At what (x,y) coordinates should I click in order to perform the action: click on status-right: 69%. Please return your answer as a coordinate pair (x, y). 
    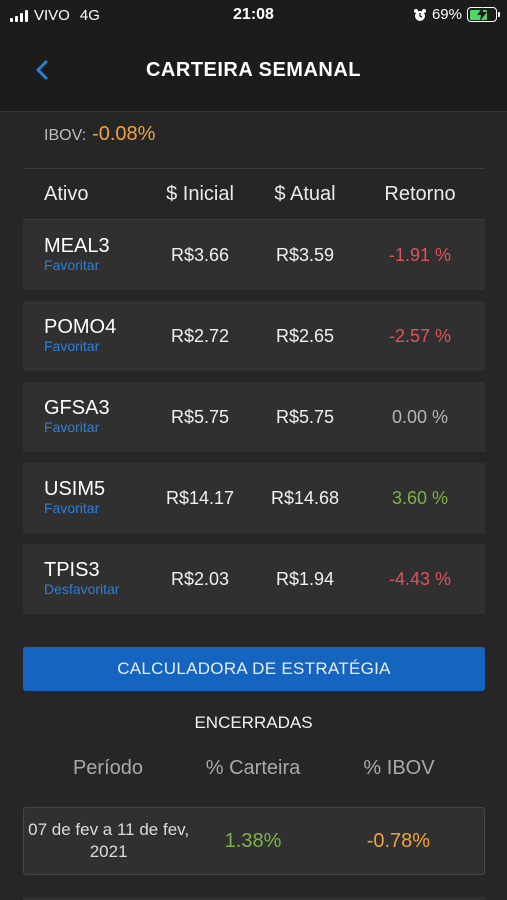
    Looking at the image, I should click on (456, 14).